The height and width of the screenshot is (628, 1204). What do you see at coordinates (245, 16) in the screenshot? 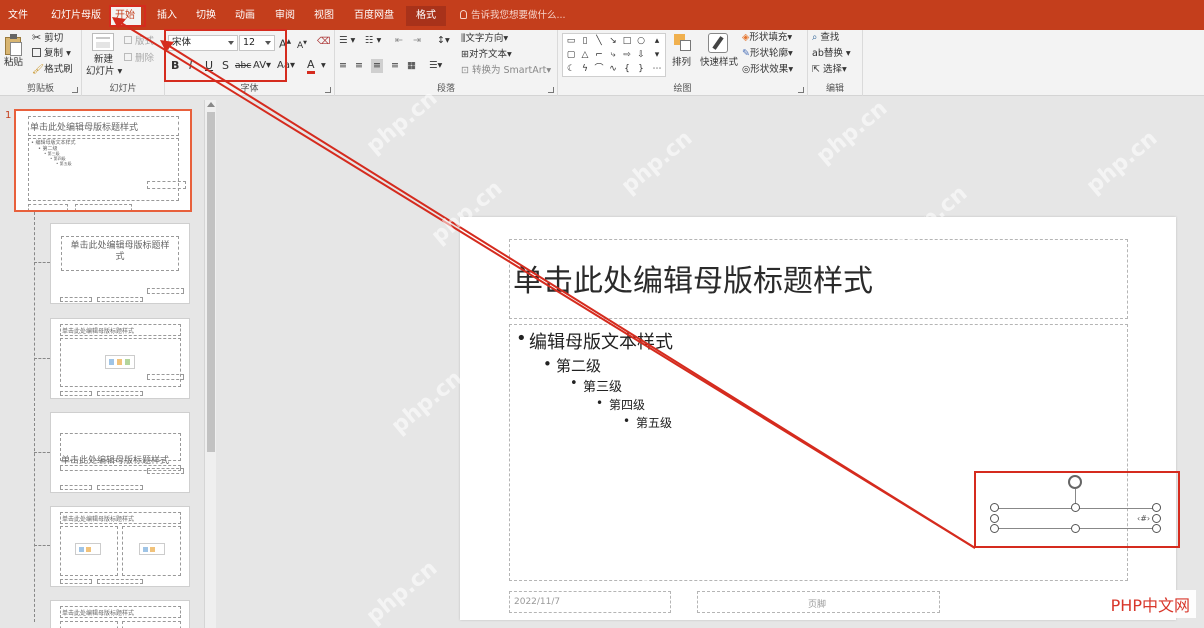
I see `tab-animations: 动画` at bounding box center [245, 16].